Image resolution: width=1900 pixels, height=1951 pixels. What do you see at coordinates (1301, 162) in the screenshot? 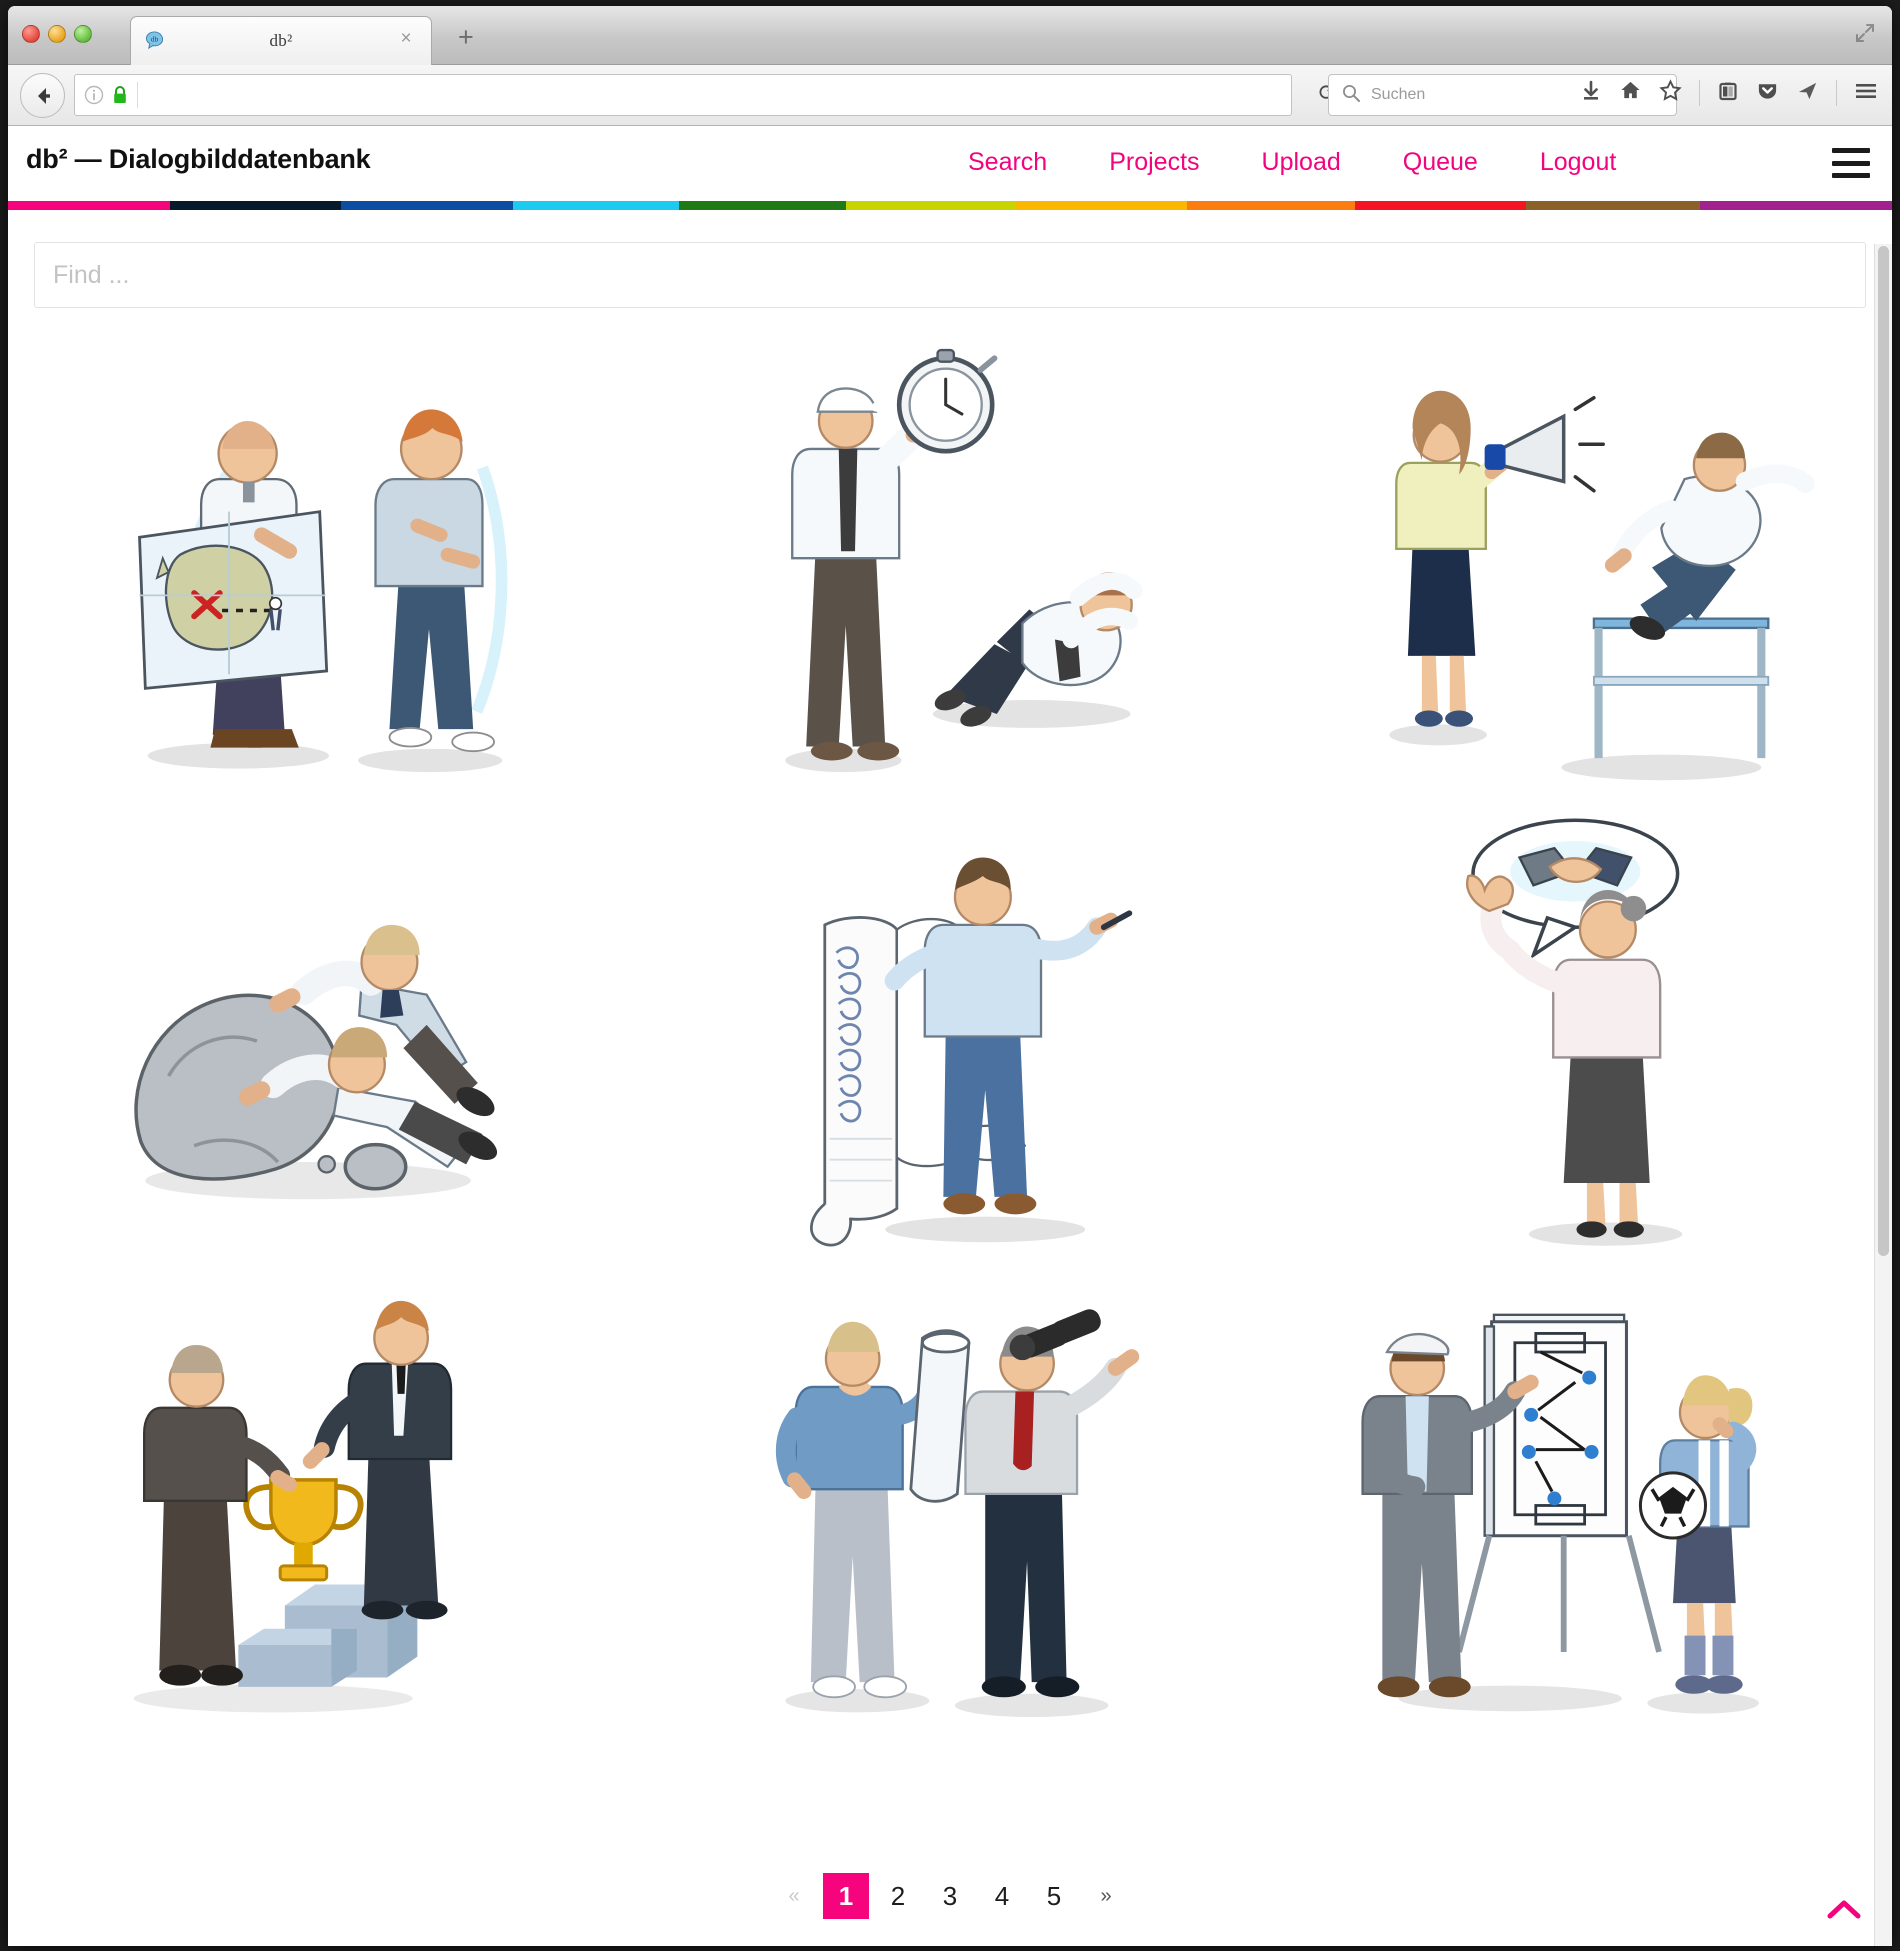
I see `nav-item-upload: Upload` at bounding box center [1301, 162].